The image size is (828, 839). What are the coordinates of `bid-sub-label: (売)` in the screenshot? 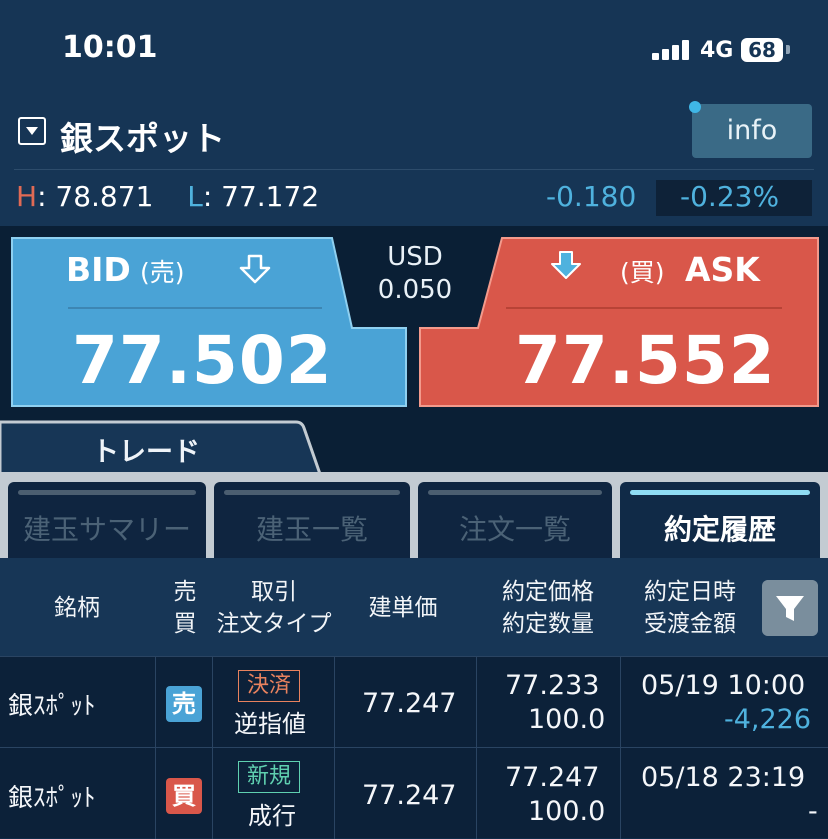 It's located at (162, 272).